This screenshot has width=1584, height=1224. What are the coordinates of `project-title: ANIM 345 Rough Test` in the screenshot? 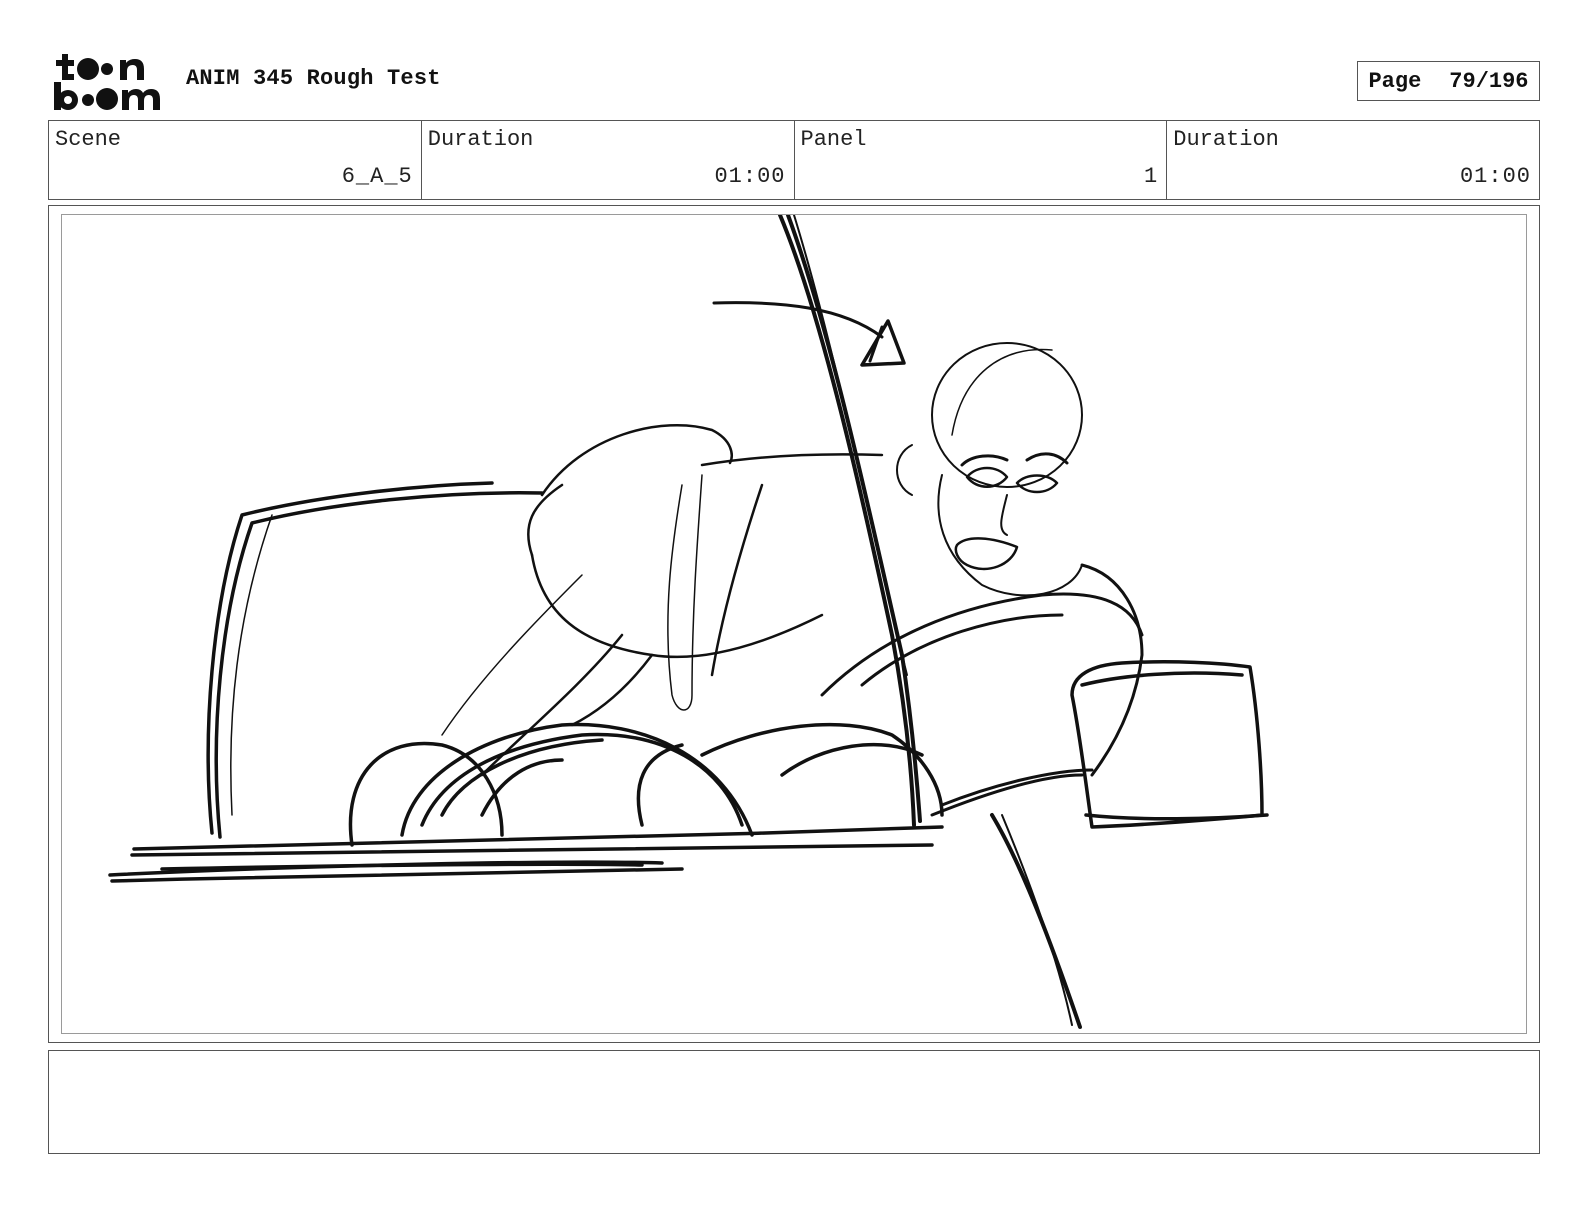 It's located at (313, 78).